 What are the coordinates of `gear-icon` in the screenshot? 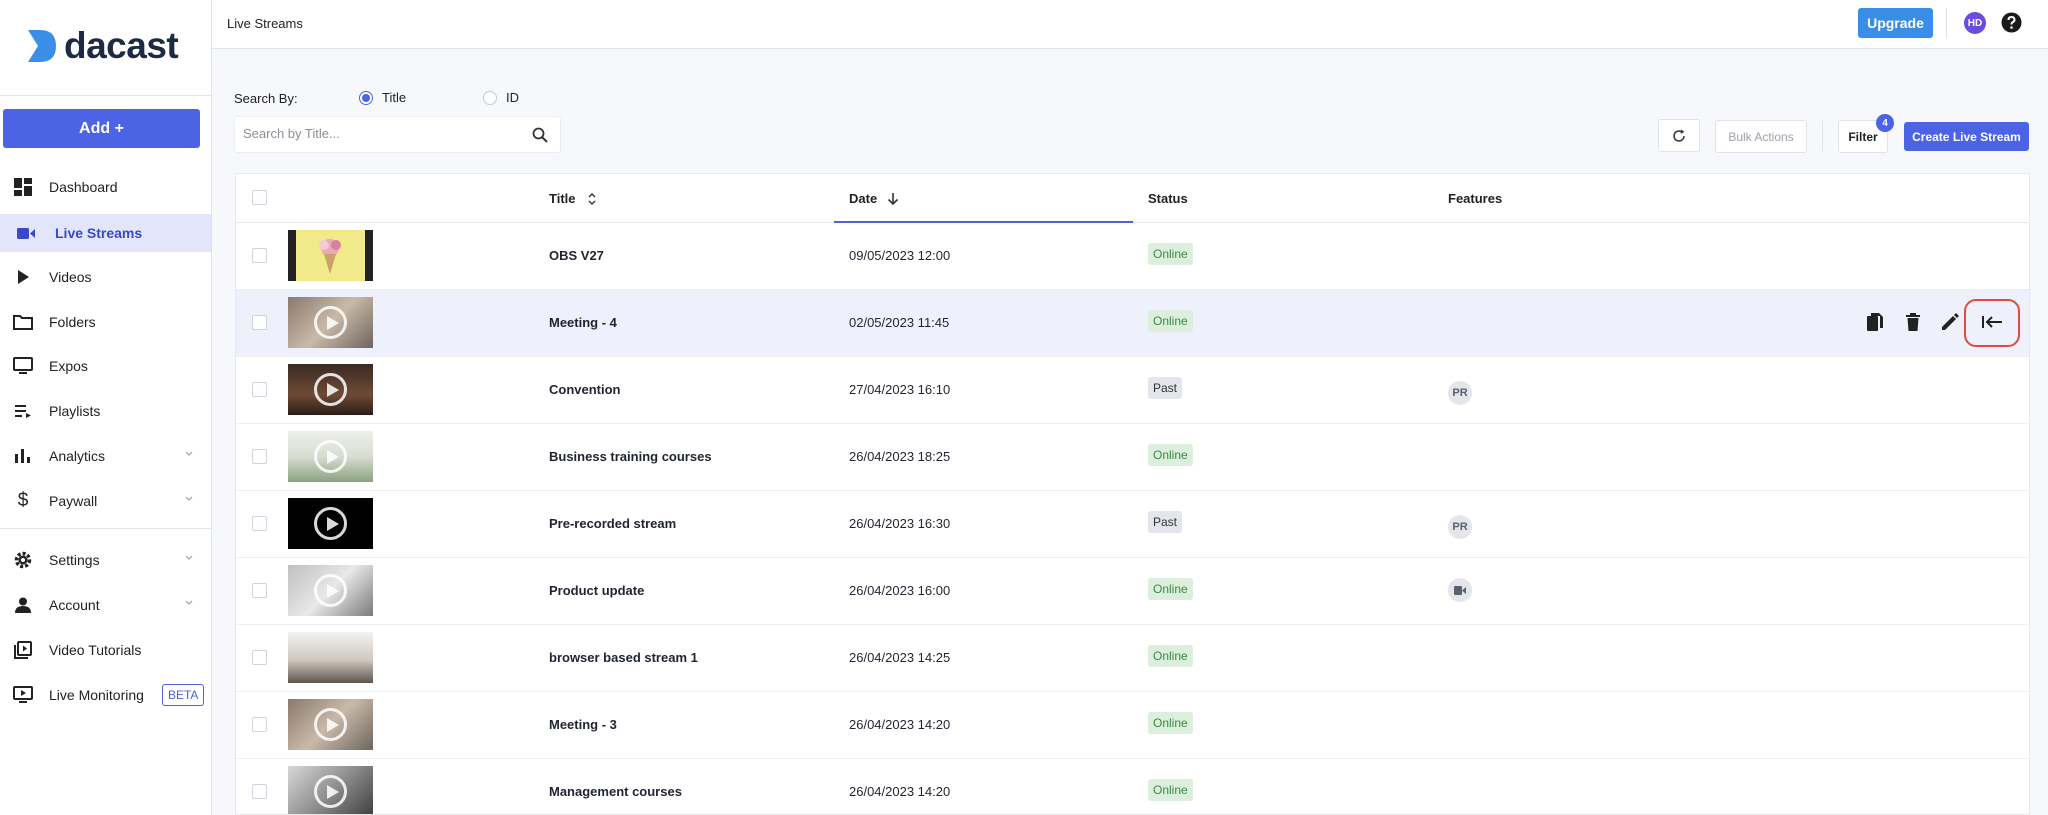 It's located at (23, 560).